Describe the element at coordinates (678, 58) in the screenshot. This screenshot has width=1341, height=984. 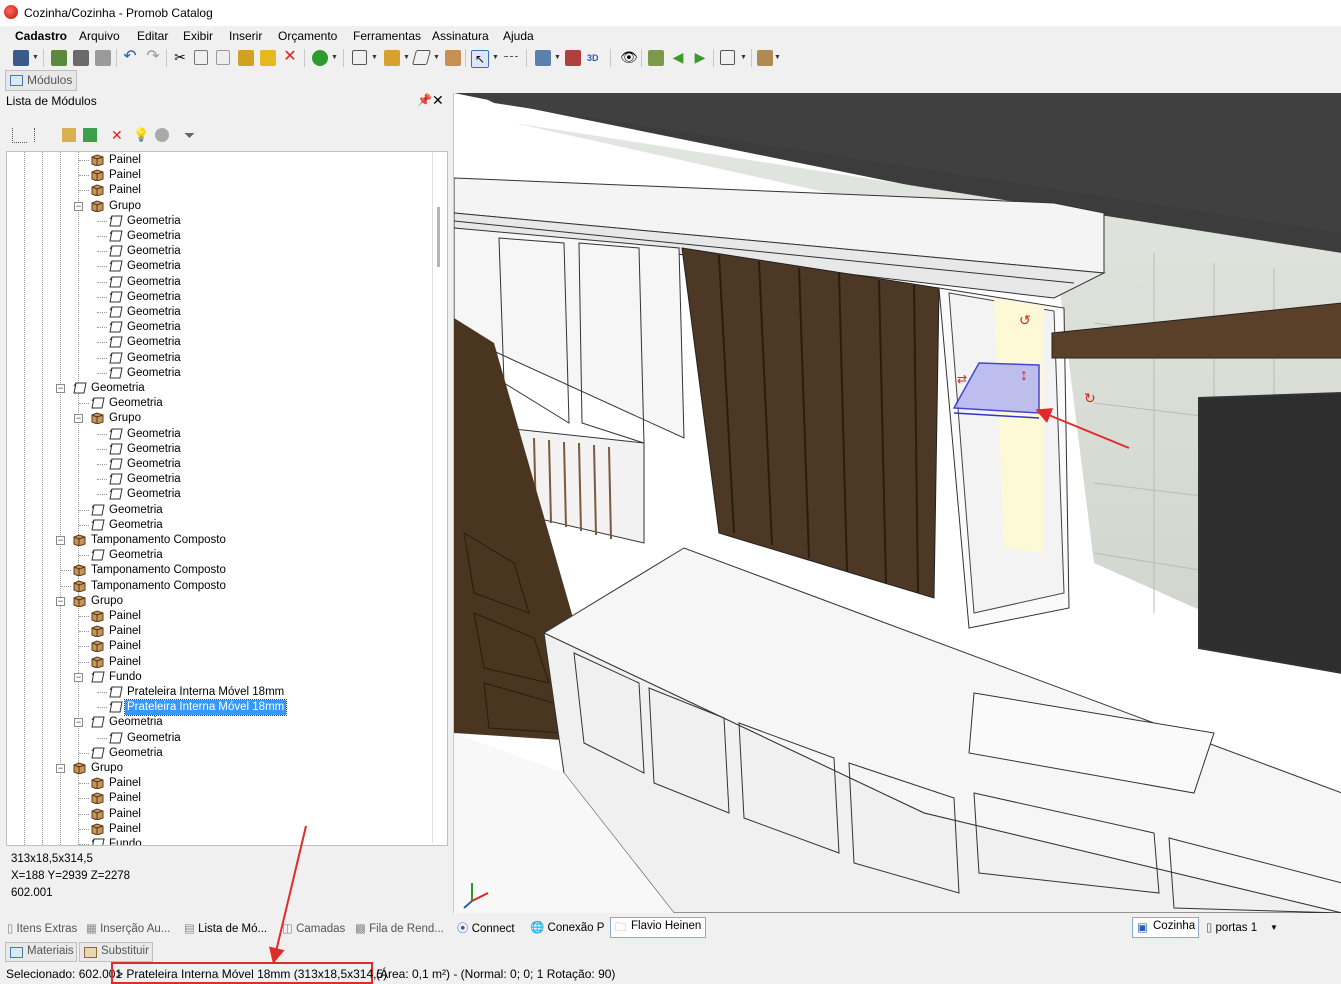
I see `arrow-left-icon: ◀` at that location.